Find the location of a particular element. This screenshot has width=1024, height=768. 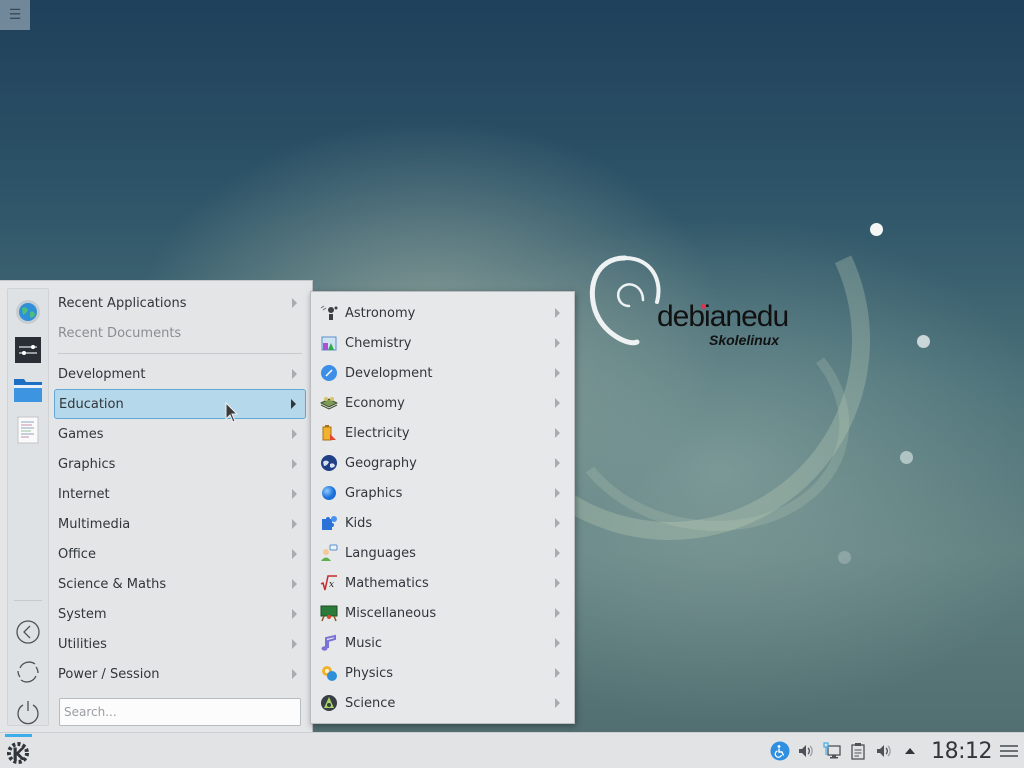

clipboard-icon is located at coordinates (858, 751).